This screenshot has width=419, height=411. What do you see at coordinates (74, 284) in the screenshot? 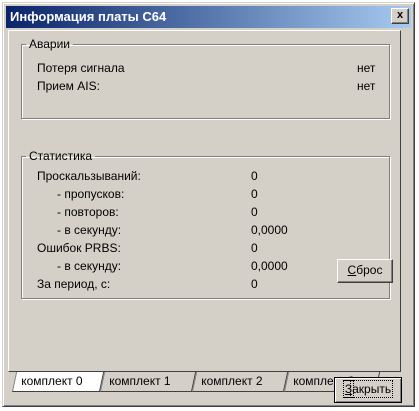
I see `stat-period-label: За период, с:` at bounding box center [74, 284].